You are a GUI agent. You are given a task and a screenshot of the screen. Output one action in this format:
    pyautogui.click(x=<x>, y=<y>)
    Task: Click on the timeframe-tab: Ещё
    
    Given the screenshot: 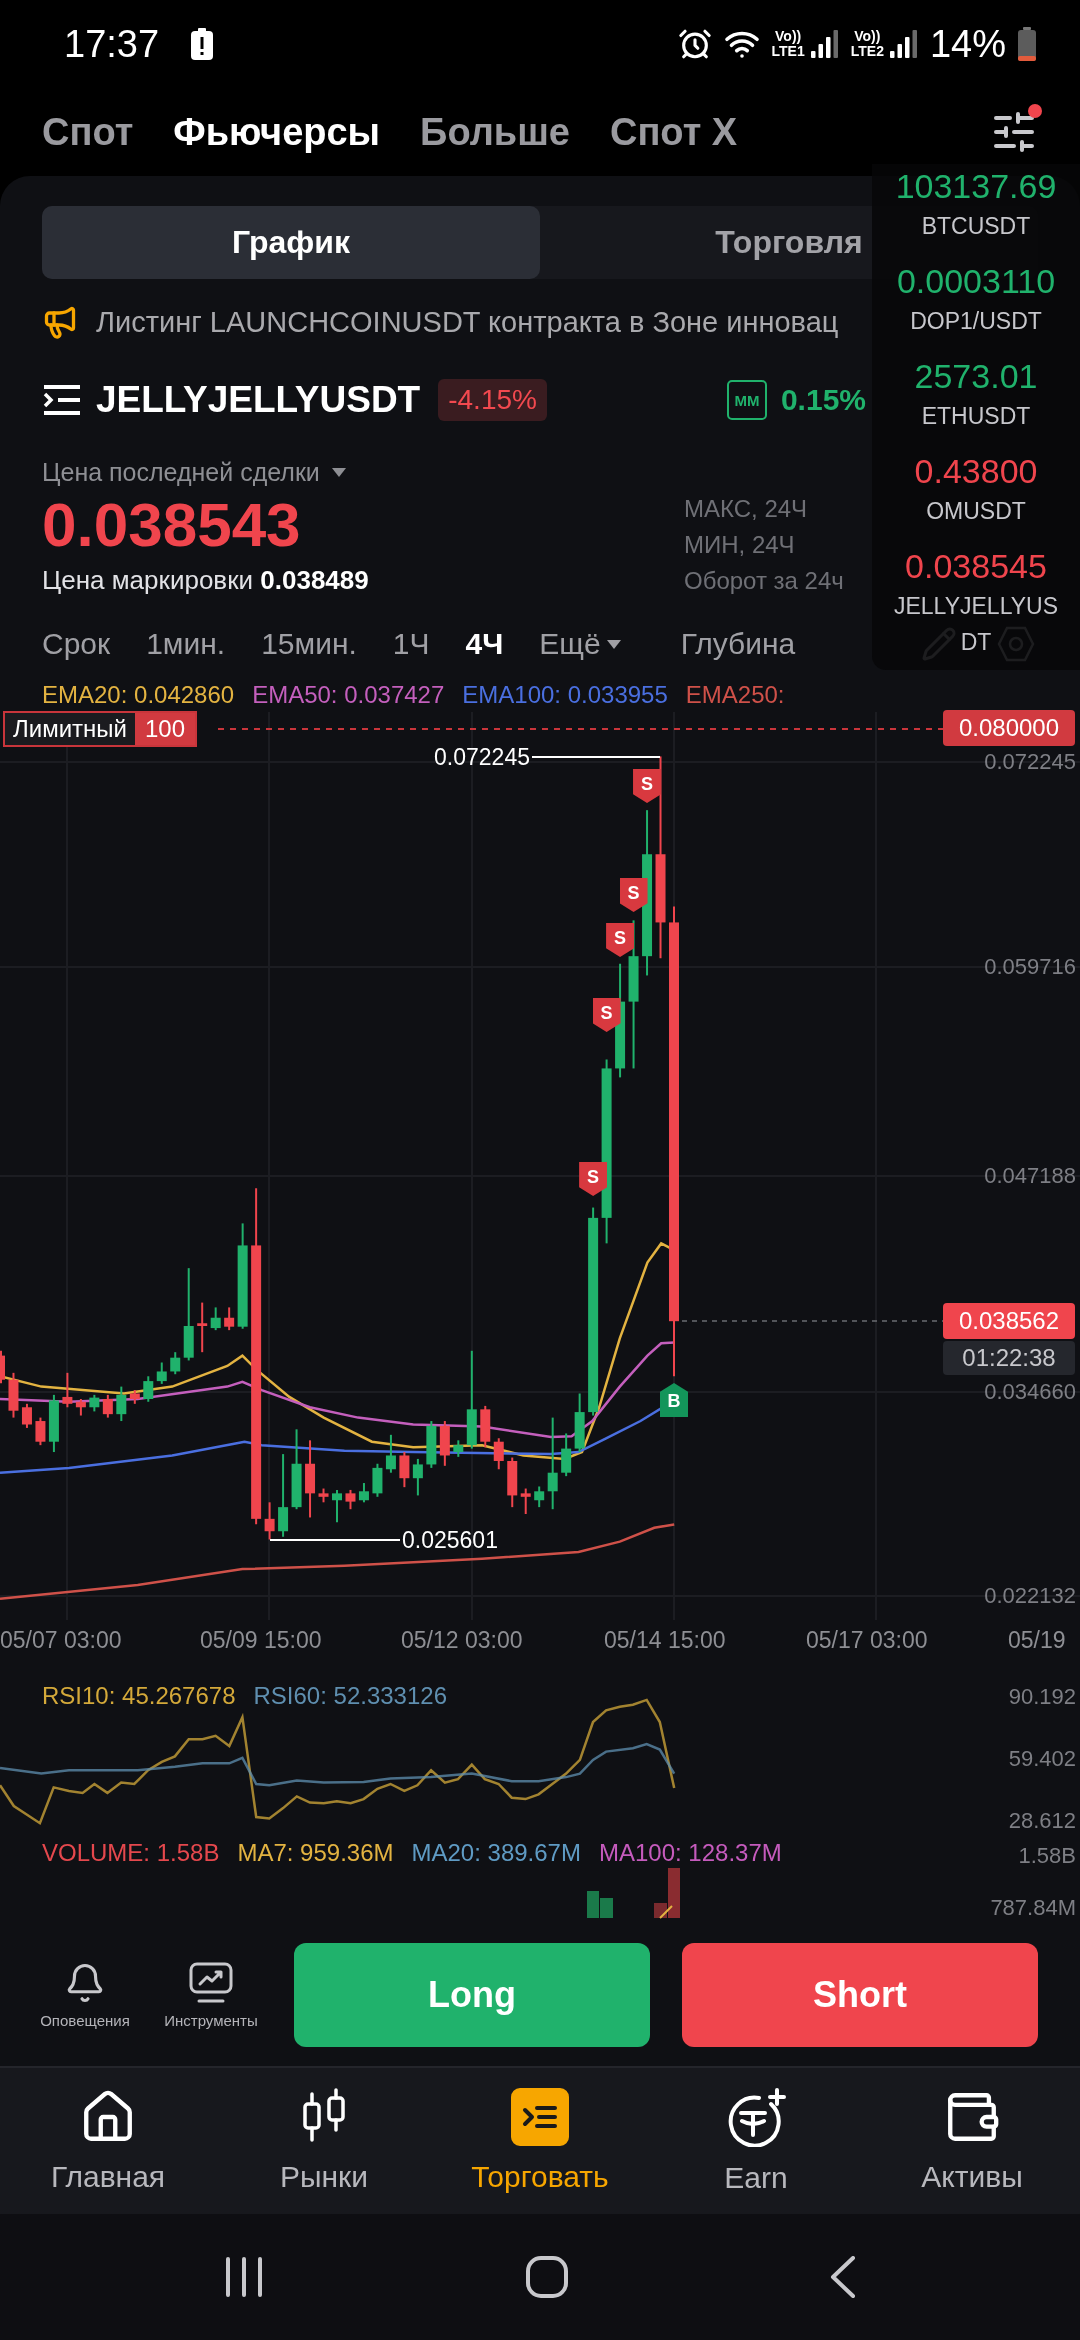 What is the action you would take?
    pyautogui.click(x=580, y=644)
    